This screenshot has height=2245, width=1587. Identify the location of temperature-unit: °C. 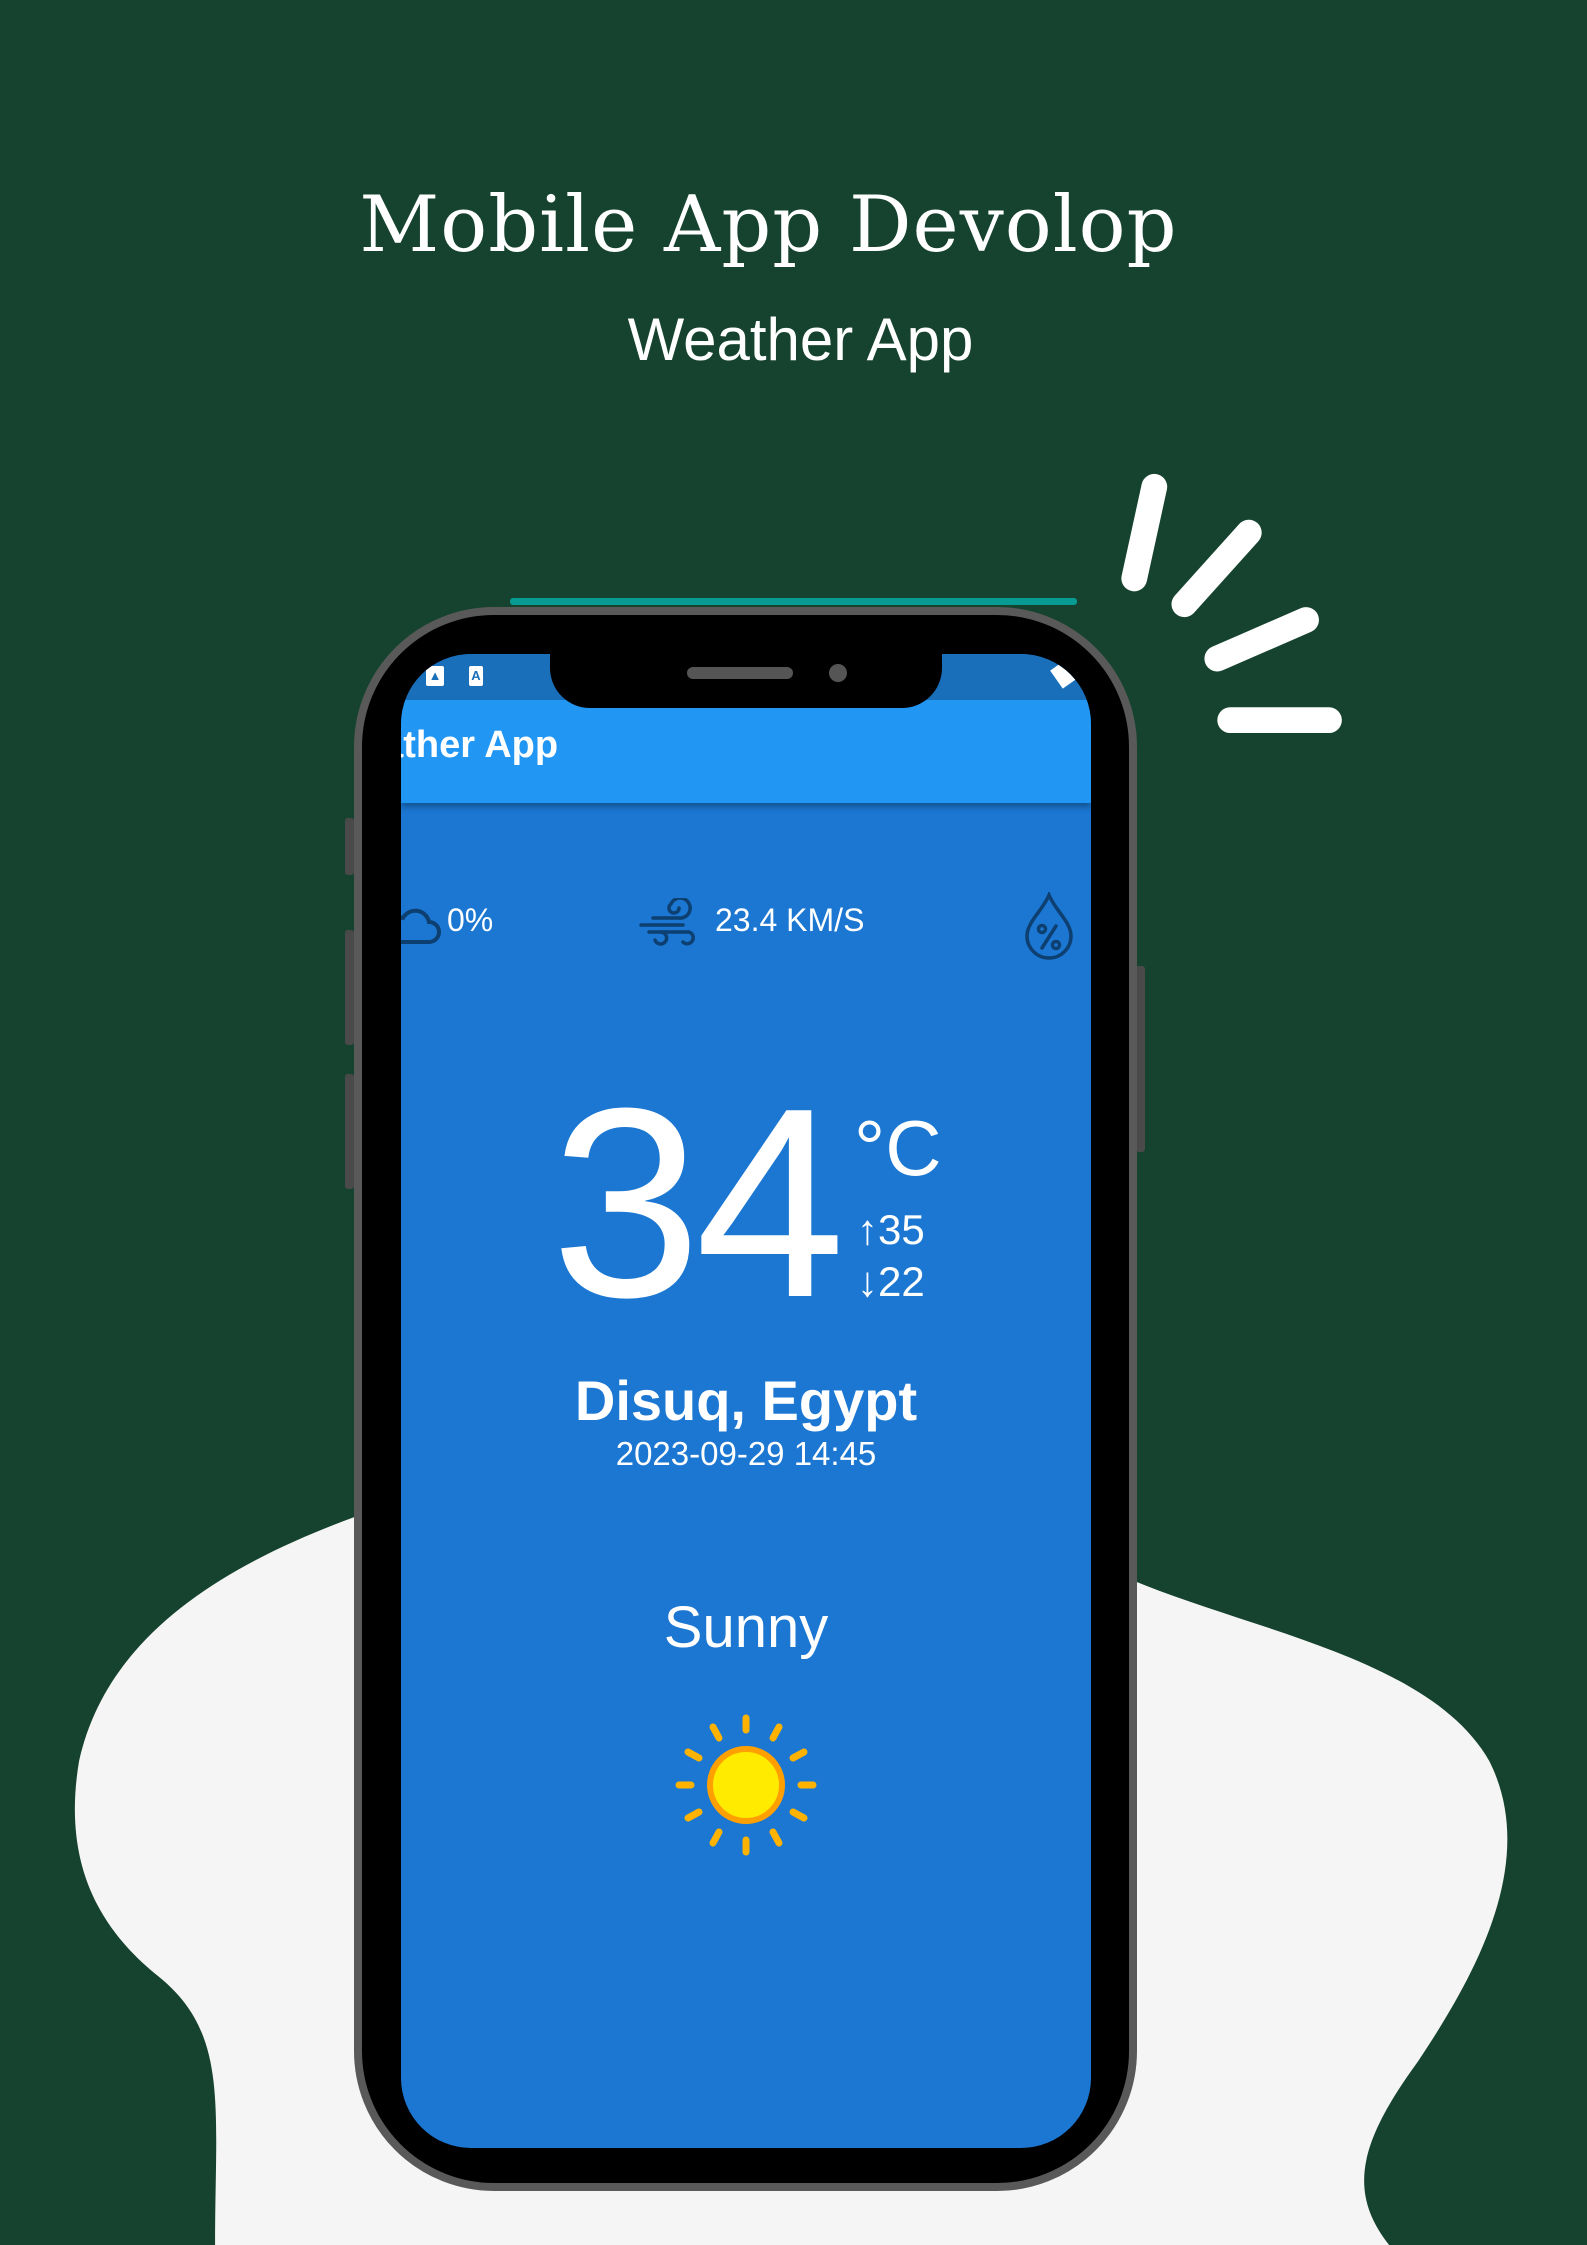
(898, 1148).